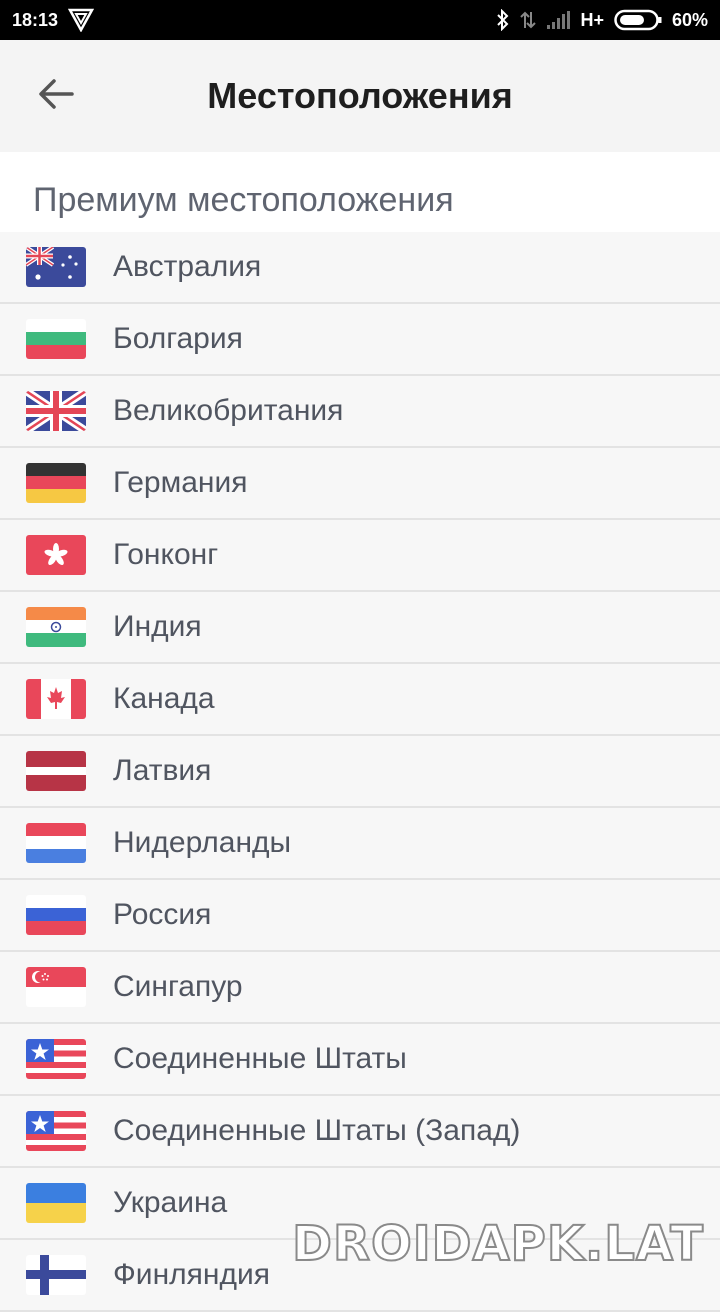 Image resolution: width=720 pixels, height=1312 pixels. I want to click on finland-flag-icon, so click(56, 1275).